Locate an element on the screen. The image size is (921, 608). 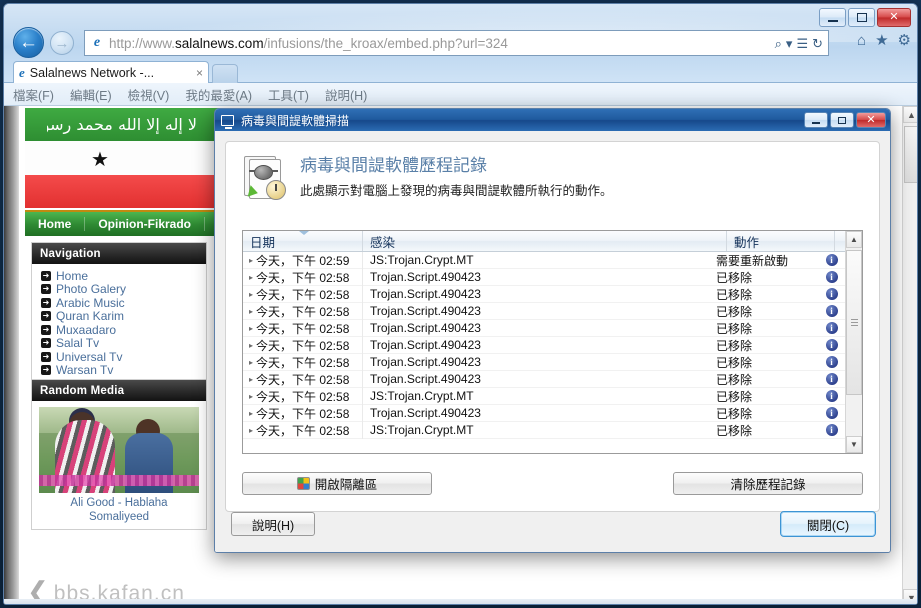
column-header-action: 動作 is located at coordinates (781, 241).